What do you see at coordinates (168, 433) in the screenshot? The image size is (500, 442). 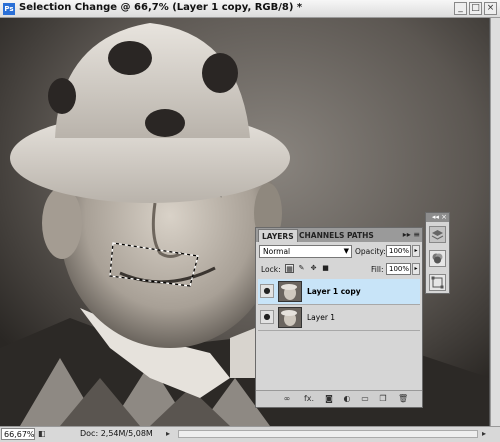 I see `status-arrow-icon: ▸` at bounding box center [168, 433].